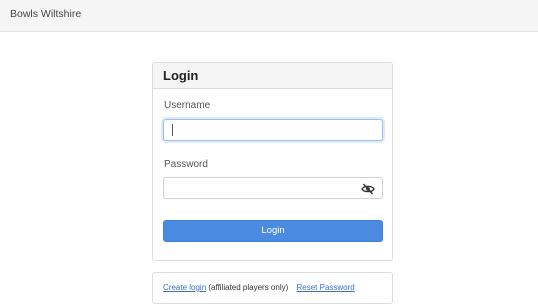  What do you see at coordinates (273, 188) in the screenshot?
I see `password-input` at bounding box center [273, 188].